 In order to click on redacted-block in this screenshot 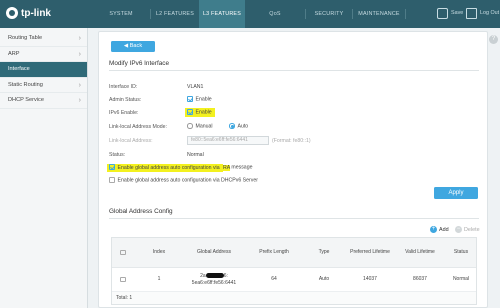, I will do `click(214, 275)`.